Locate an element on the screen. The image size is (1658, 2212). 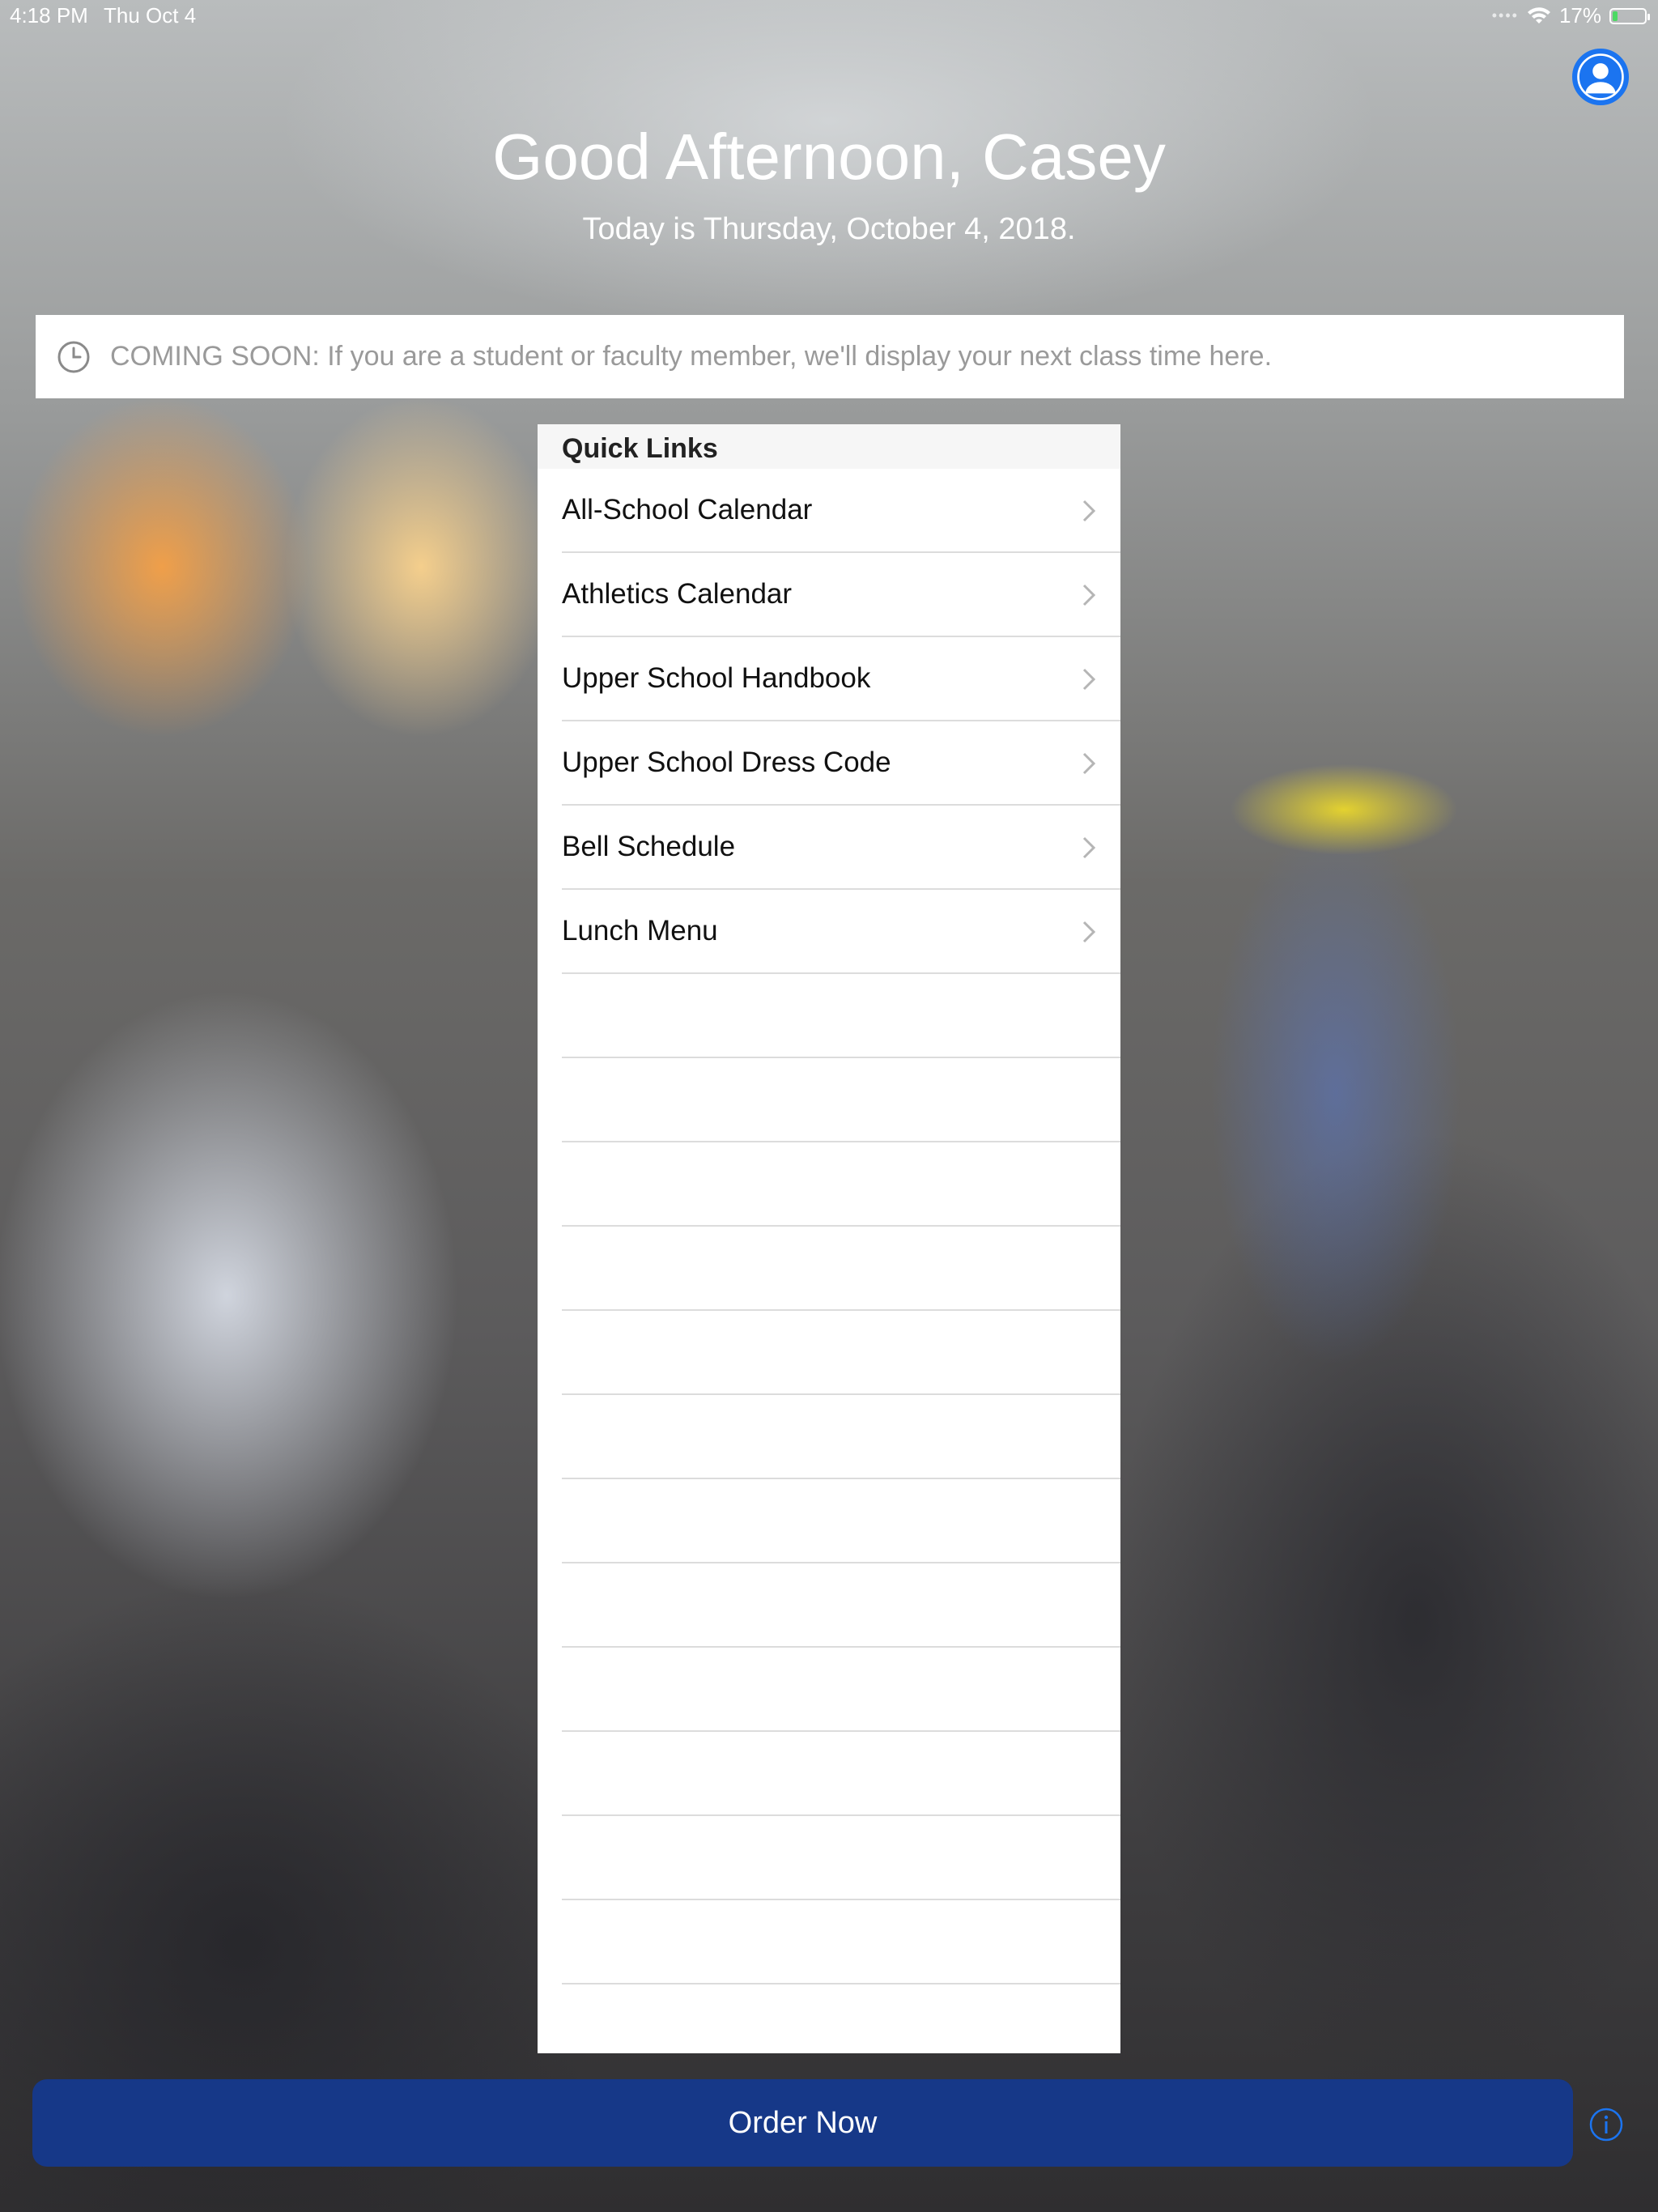
quick-link-lunch-menu: Lunch Menu is located at coordinates (841, 932).